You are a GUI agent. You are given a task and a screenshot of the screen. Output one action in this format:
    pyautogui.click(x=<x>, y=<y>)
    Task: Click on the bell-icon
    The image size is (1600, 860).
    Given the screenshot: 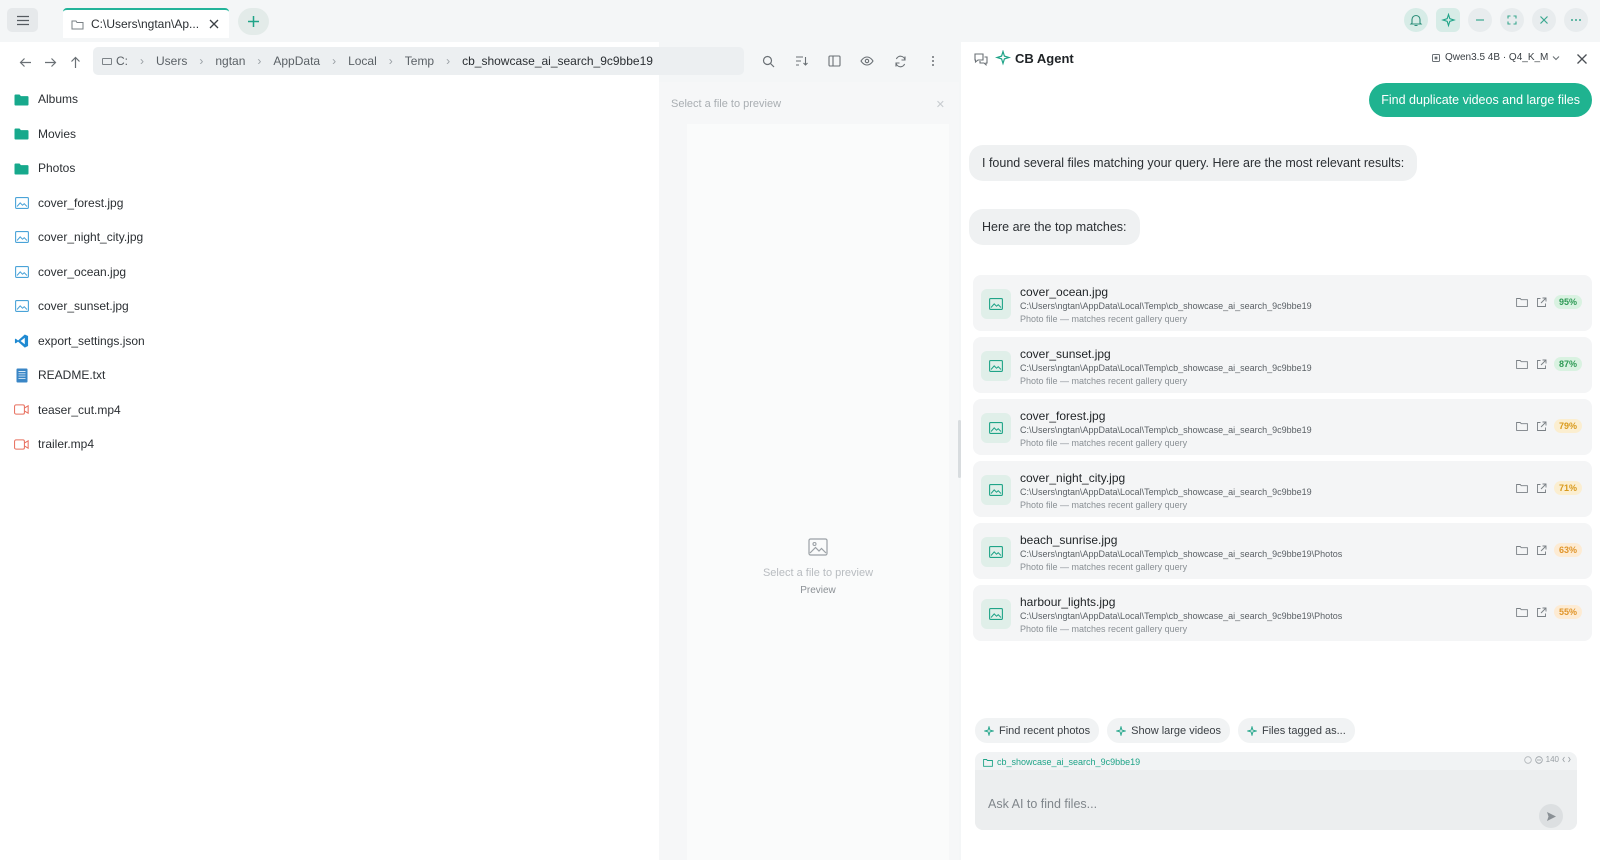 What is the action you would take?
    pyautogui.click(x=1416, y=20)
    